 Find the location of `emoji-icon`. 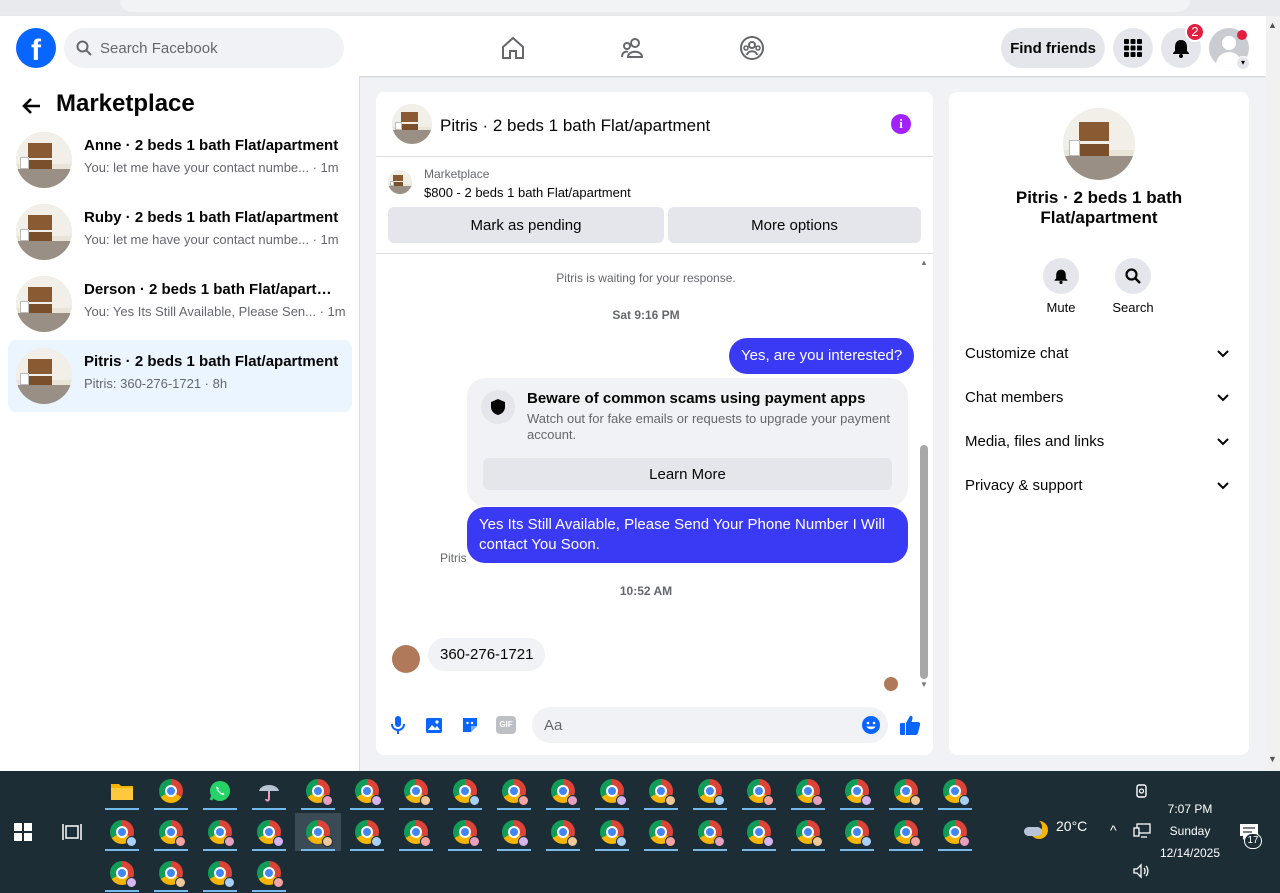

emoji-icon is located at coordinates (871, 725).